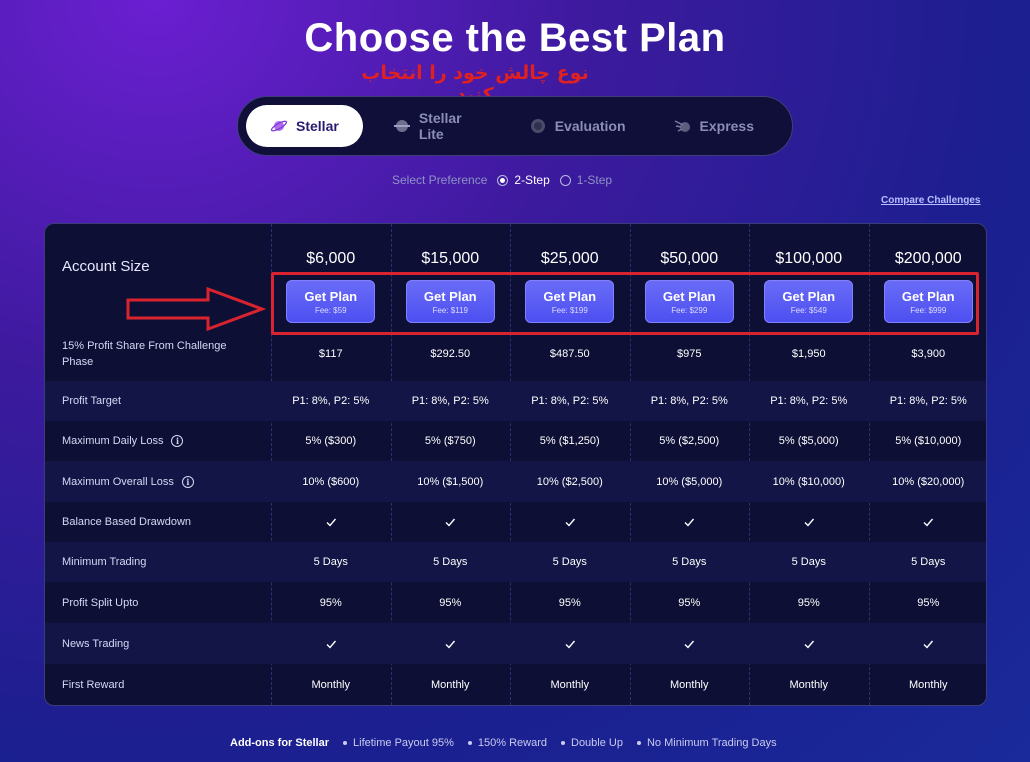 This screenshot has width=1030, height=762. I want to click on tab-label: Evaluation, so click(590, 126).